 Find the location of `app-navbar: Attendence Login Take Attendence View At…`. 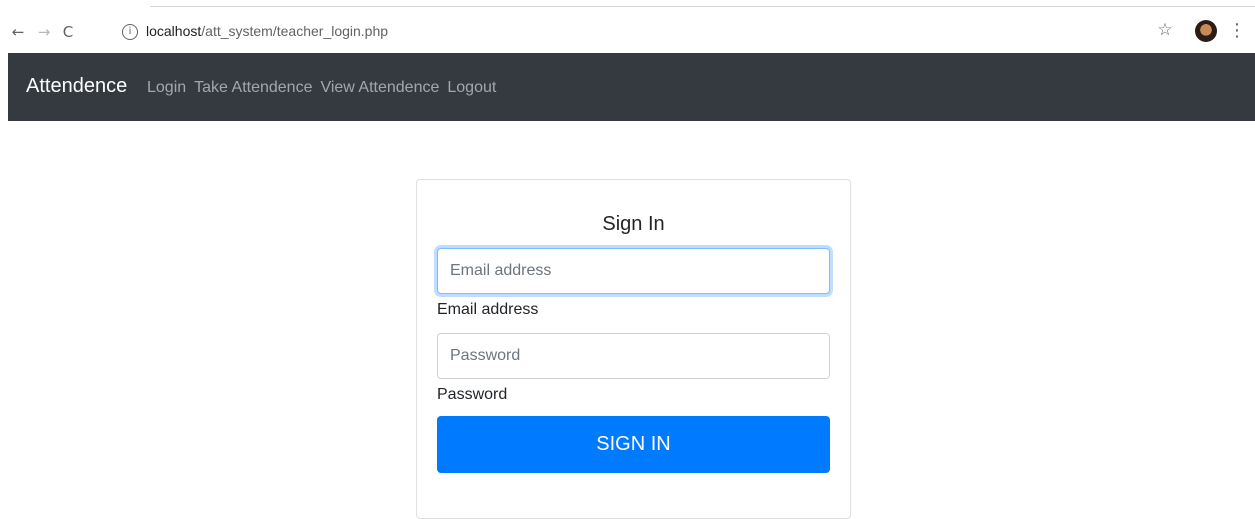

app-navbar: Attendence Login Take Attendence View At… is located at coordinates (631, 87).